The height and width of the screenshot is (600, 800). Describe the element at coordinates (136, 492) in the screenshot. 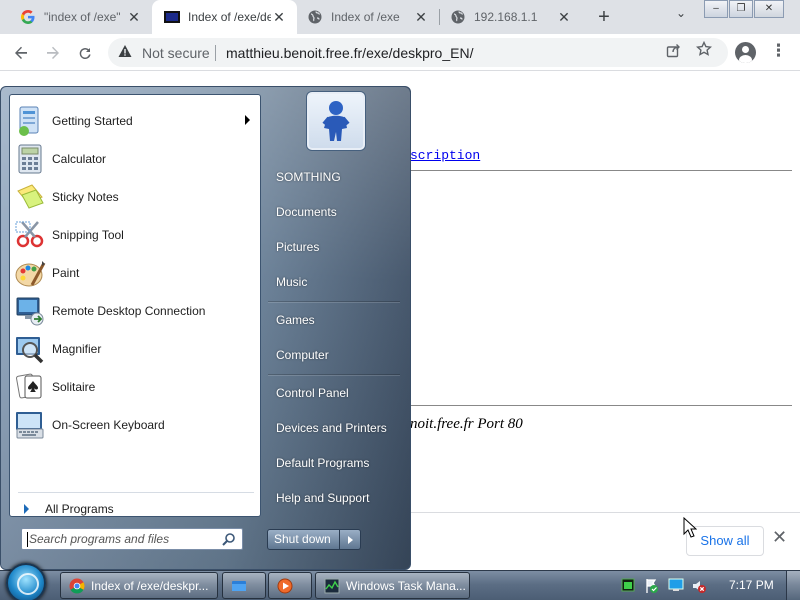

I see `program-list-divider` at that location.